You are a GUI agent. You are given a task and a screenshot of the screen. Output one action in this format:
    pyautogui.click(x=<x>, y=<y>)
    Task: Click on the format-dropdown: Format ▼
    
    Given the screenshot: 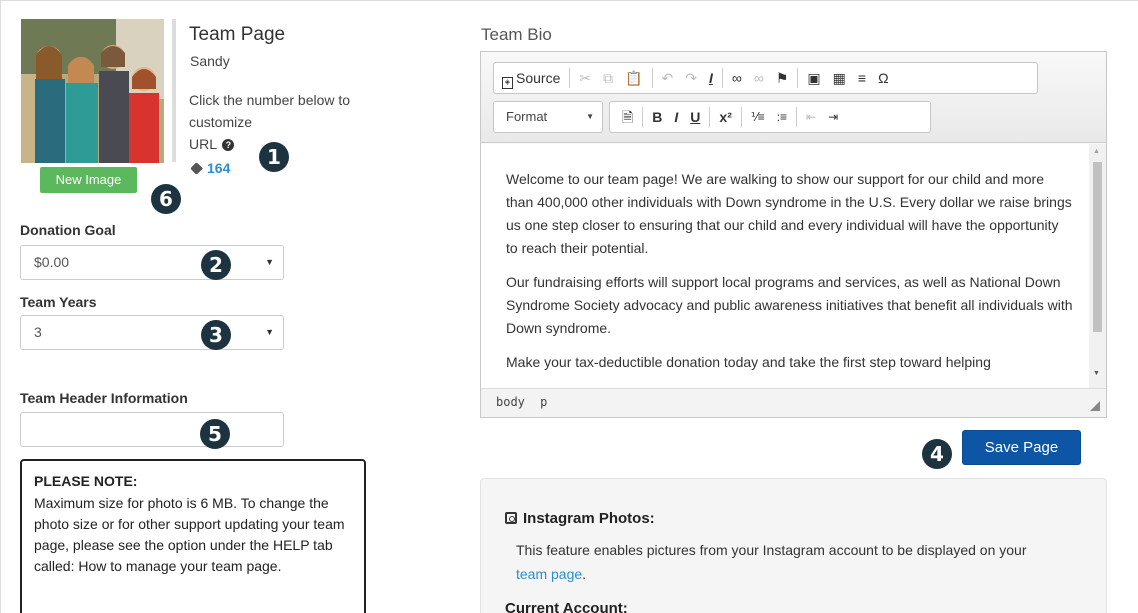 What is the action you would take?
    pyautogui.click(x=548, y=117)
    